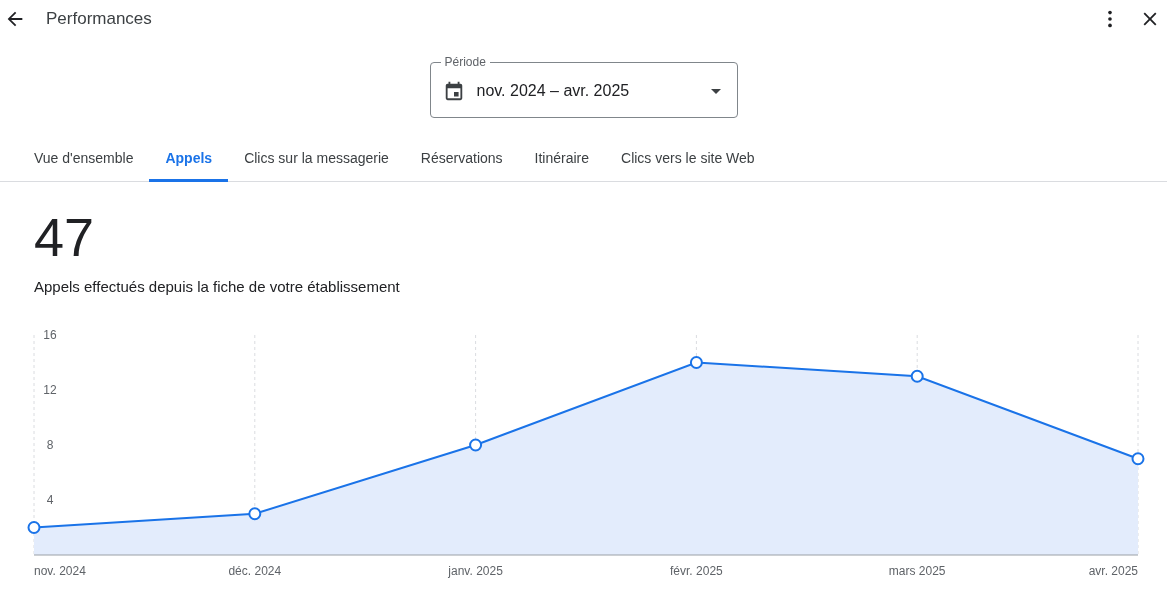  What do you see at coordinates (553, 91) in the screenshot?
I see `period-value: nov. 2024 – avr. 2025` at bounding box center [553, 91].